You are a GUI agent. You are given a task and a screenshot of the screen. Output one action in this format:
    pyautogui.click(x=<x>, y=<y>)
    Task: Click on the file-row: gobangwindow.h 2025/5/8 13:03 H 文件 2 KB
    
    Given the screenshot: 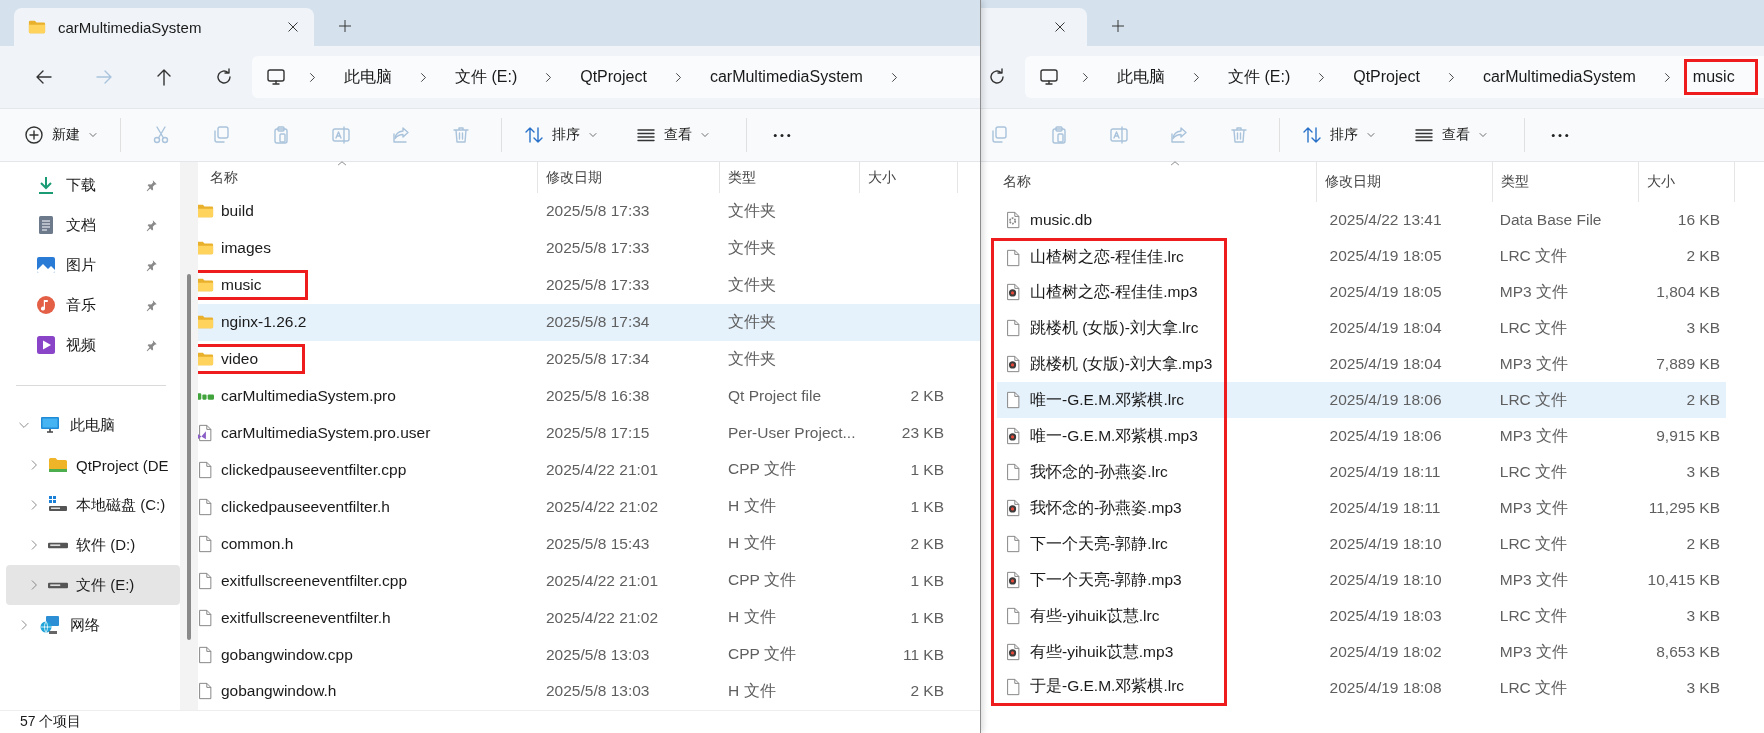 What is the action you would take?
    pyautogui.click(x=589, y=691)
    